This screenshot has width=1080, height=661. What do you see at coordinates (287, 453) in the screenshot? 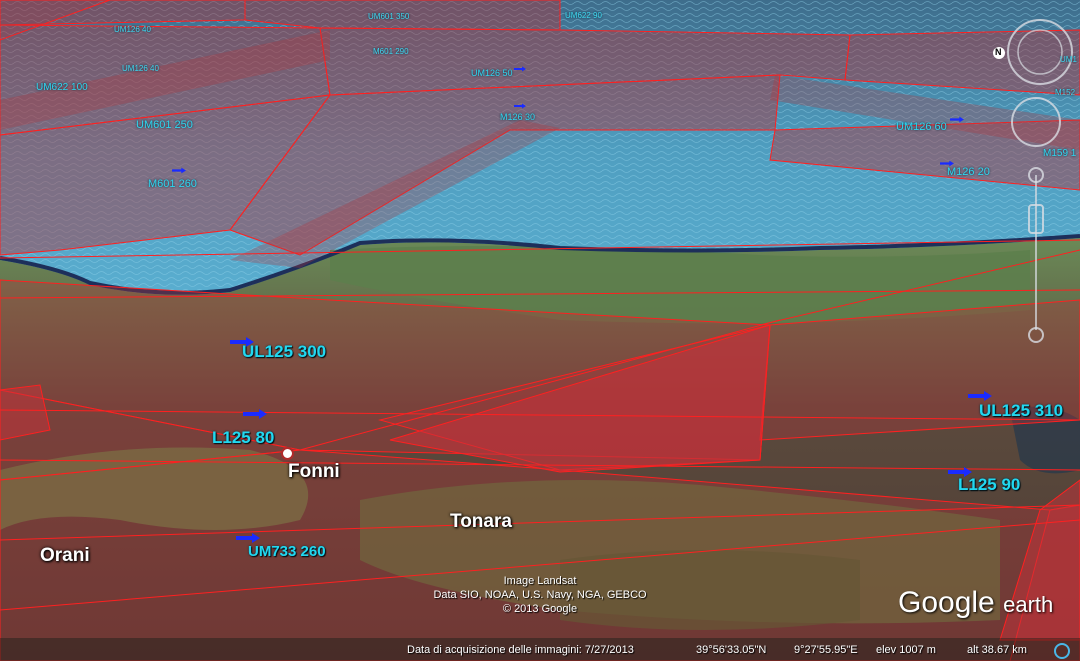
I see `placemark-pin` at bounding box center [287, 453].